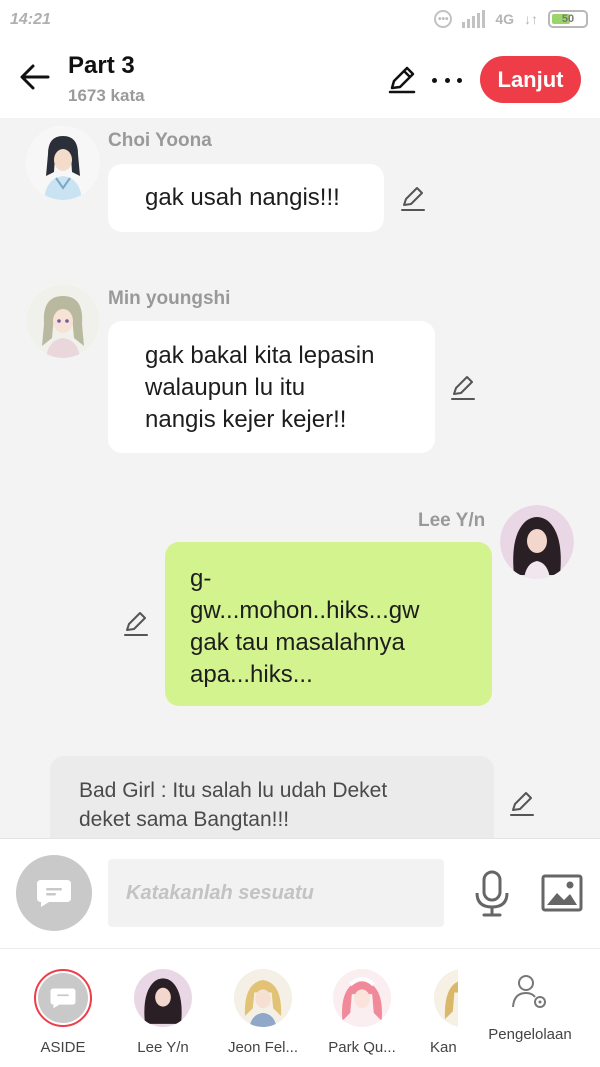  Describe the element at coordinates (300, 80) in the screenshot. I see `header: Part 3 1673 kata Lanjut` at that location.